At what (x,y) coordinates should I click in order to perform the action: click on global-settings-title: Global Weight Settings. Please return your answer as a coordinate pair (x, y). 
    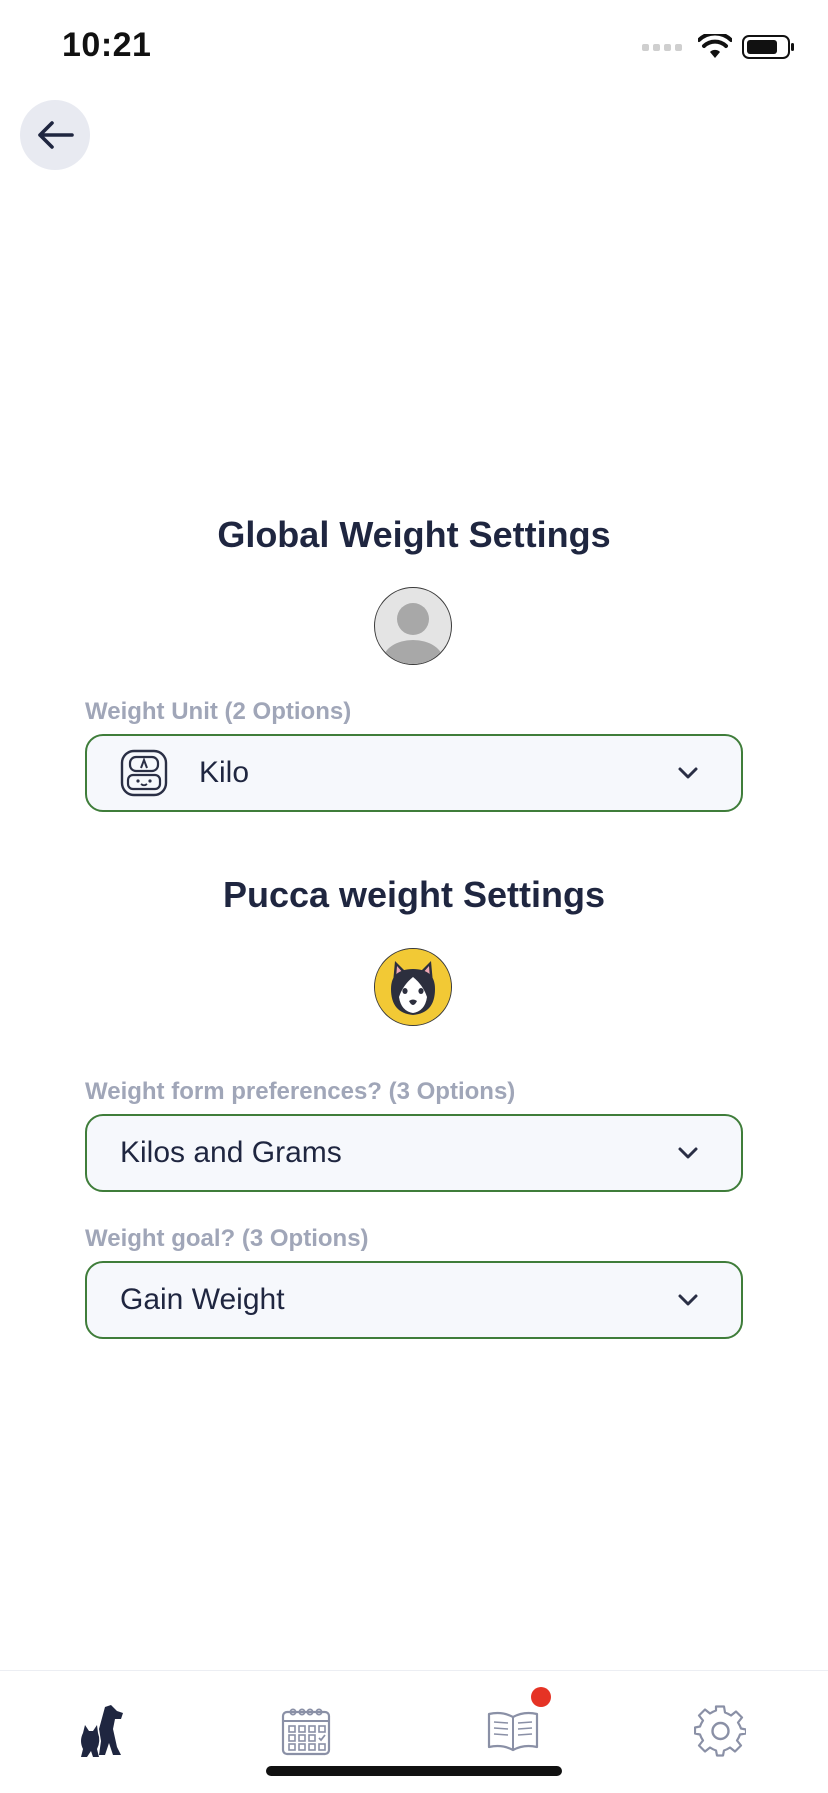
    Looking at the image, I should click on (414, 534).